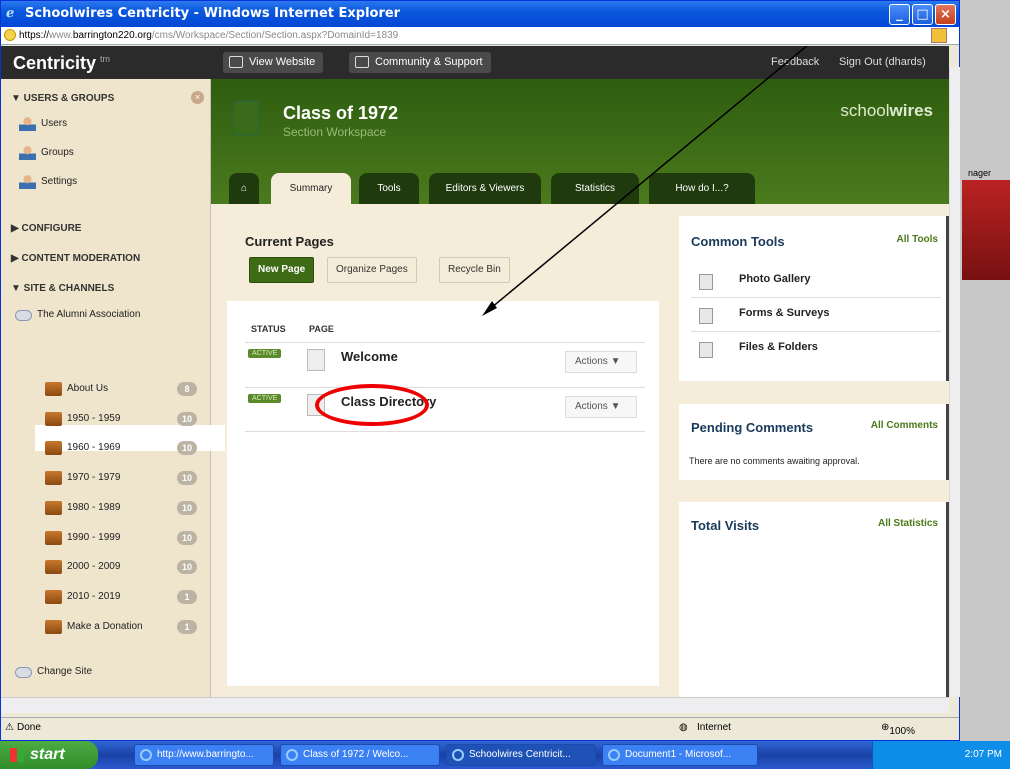  I want to click on collapse-icon: ×, so click(197, 97).